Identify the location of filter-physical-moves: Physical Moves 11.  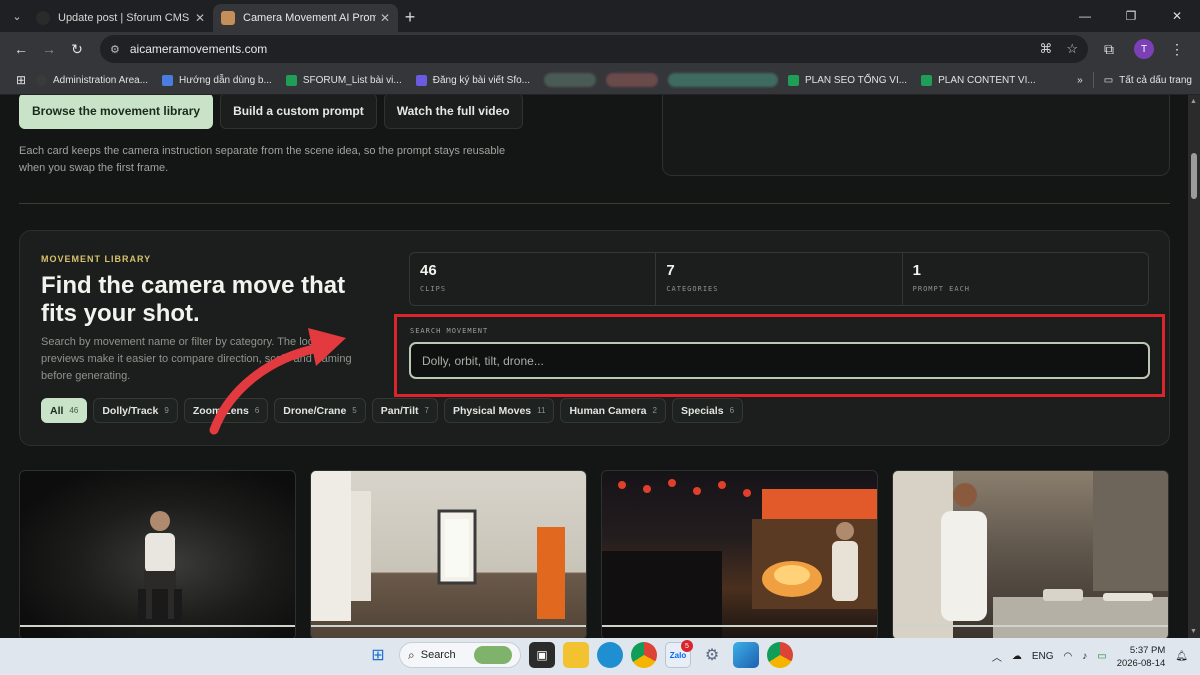
(499, 410).